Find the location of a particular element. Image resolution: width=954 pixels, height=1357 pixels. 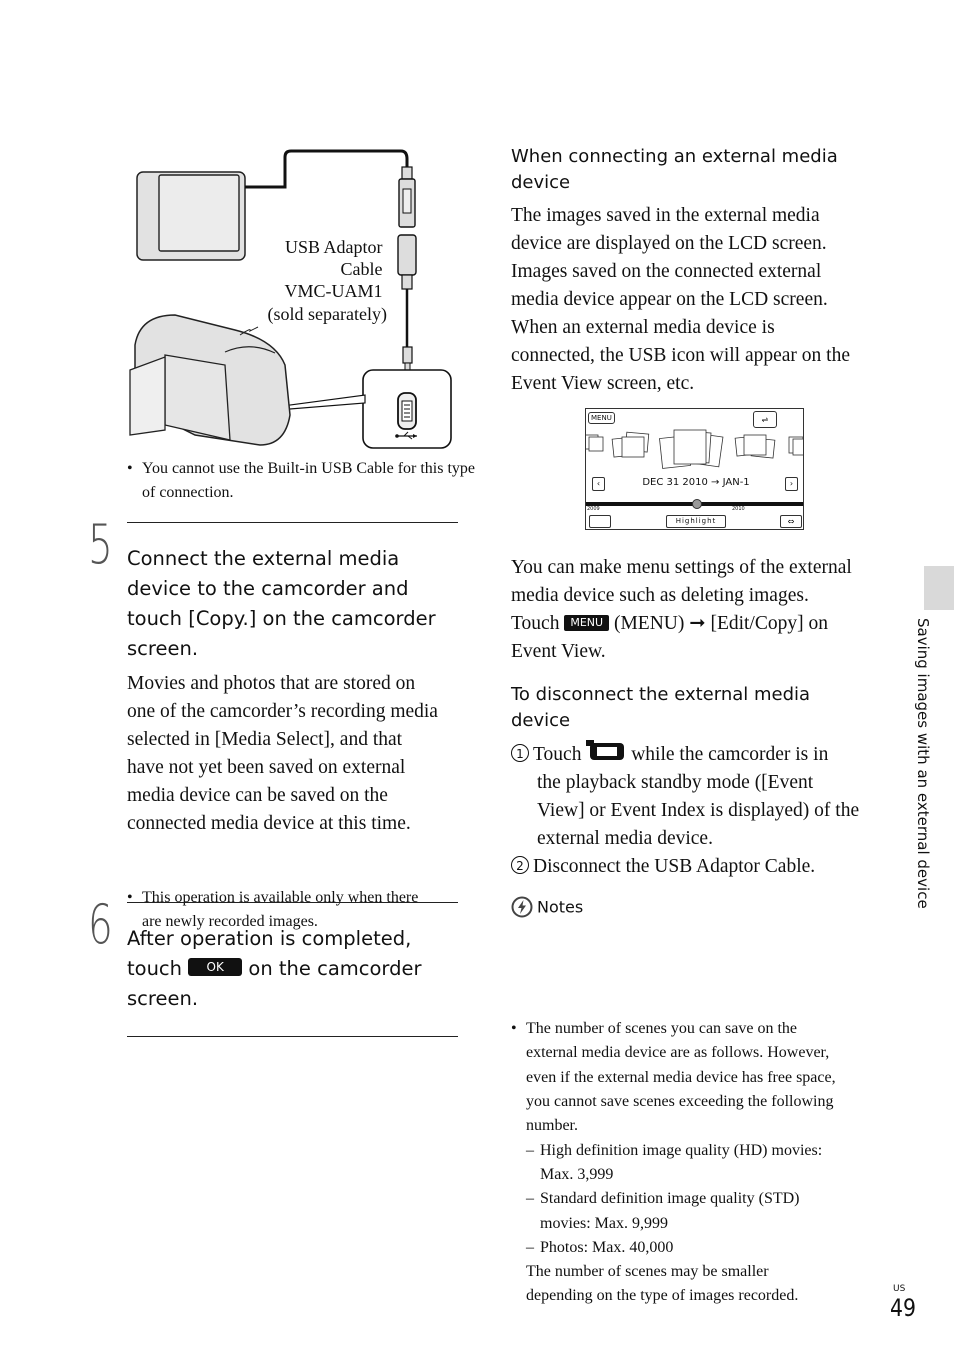

notes-heading: Notes is located at coordinates (547, 908).